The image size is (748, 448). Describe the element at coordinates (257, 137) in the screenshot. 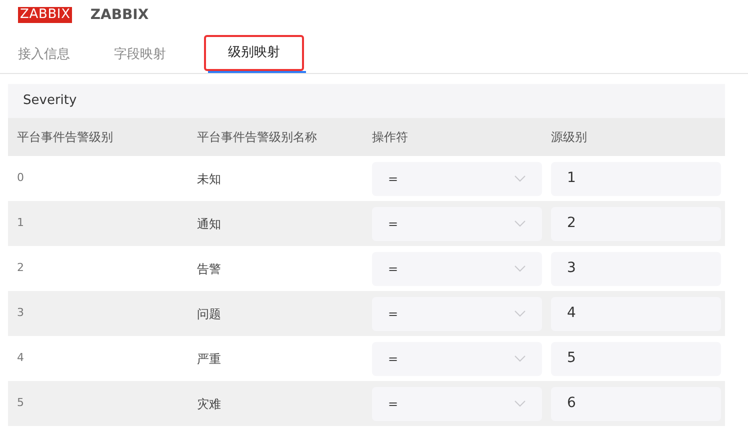

I see `column-header: 平台事件告警级别名称` at that location.